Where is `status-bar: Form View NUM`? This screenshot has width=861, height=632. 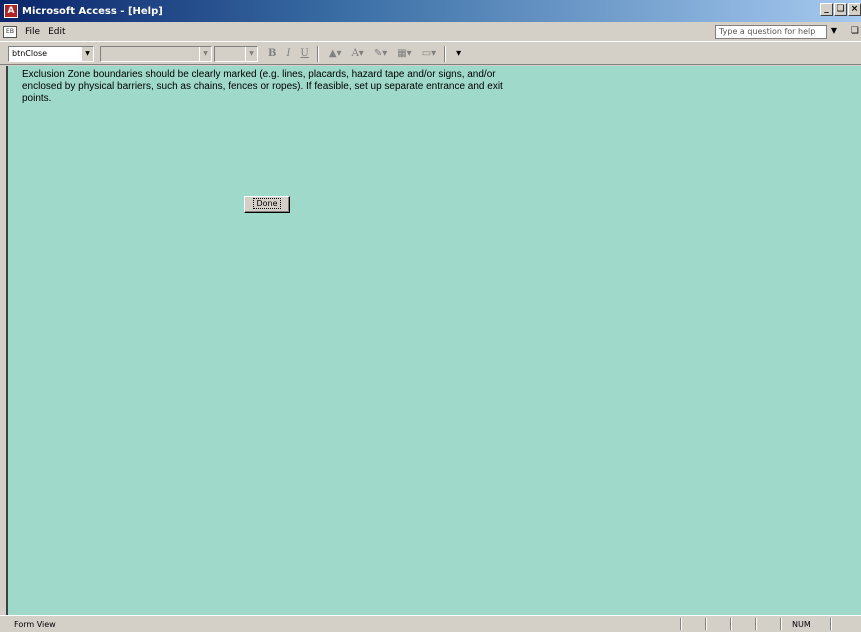
status-bar: Form View NUM is located at coordinates (430, 622).